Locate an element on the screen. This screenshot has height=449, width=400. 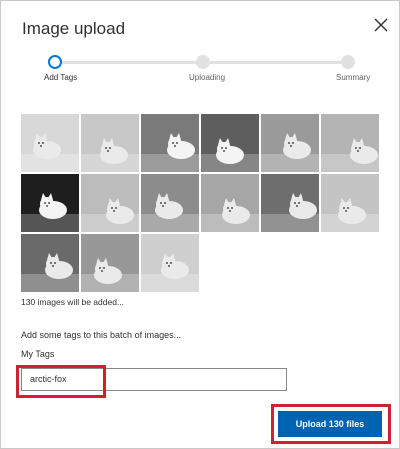
step-label-uploading: Uploading is located at coordinates (207, 77).